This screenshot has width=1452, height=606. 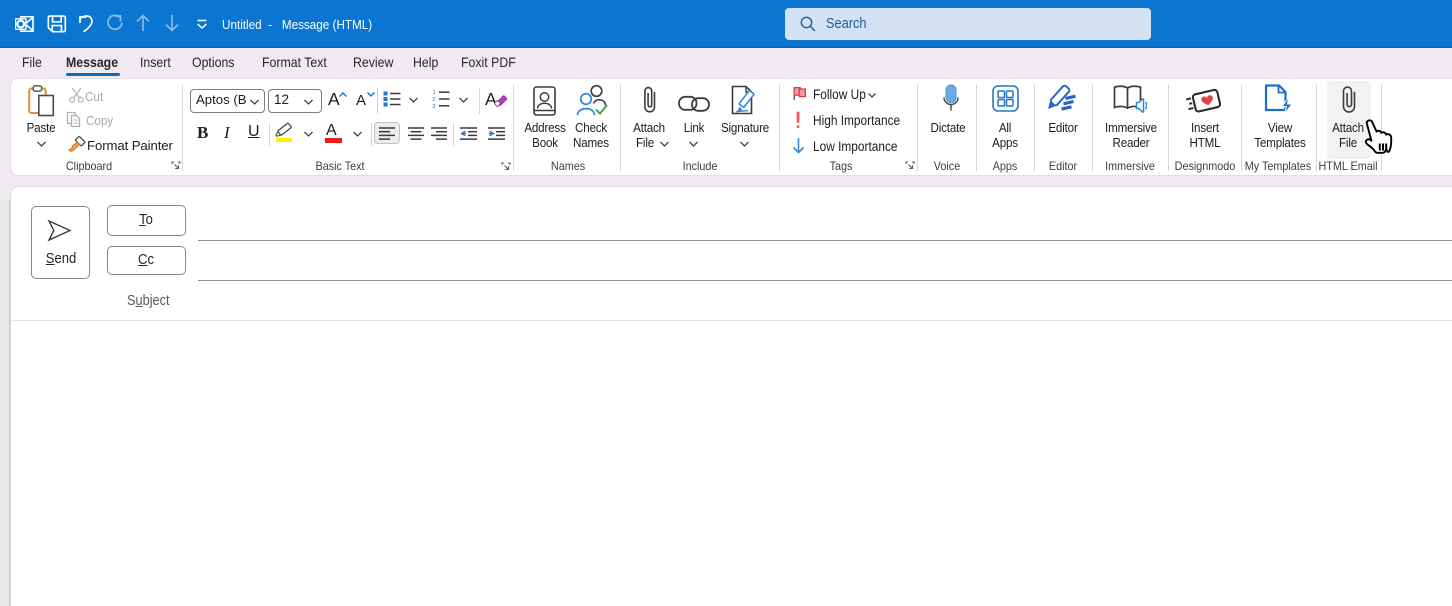 What do you see at coordinates (433, 106) in the screenshot?
I see `svg-text: 3` at bounding box center [433, 106].